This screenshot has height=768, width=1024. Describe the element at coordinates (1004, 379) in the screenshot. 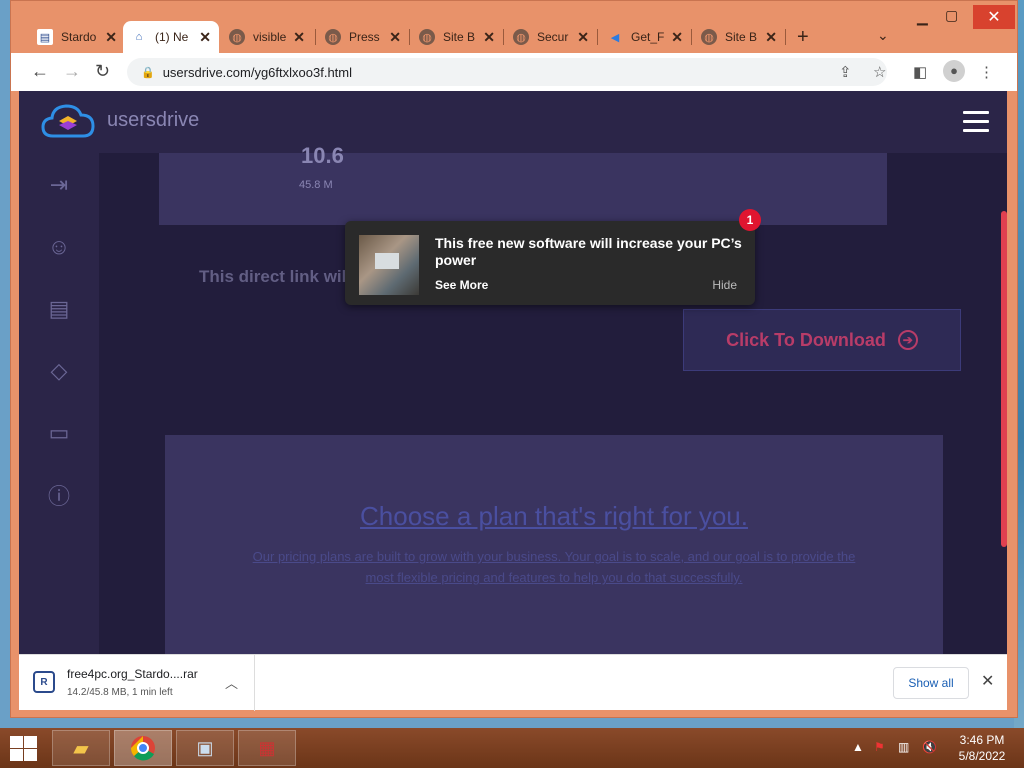

I see `page-scrollbar` at that location.